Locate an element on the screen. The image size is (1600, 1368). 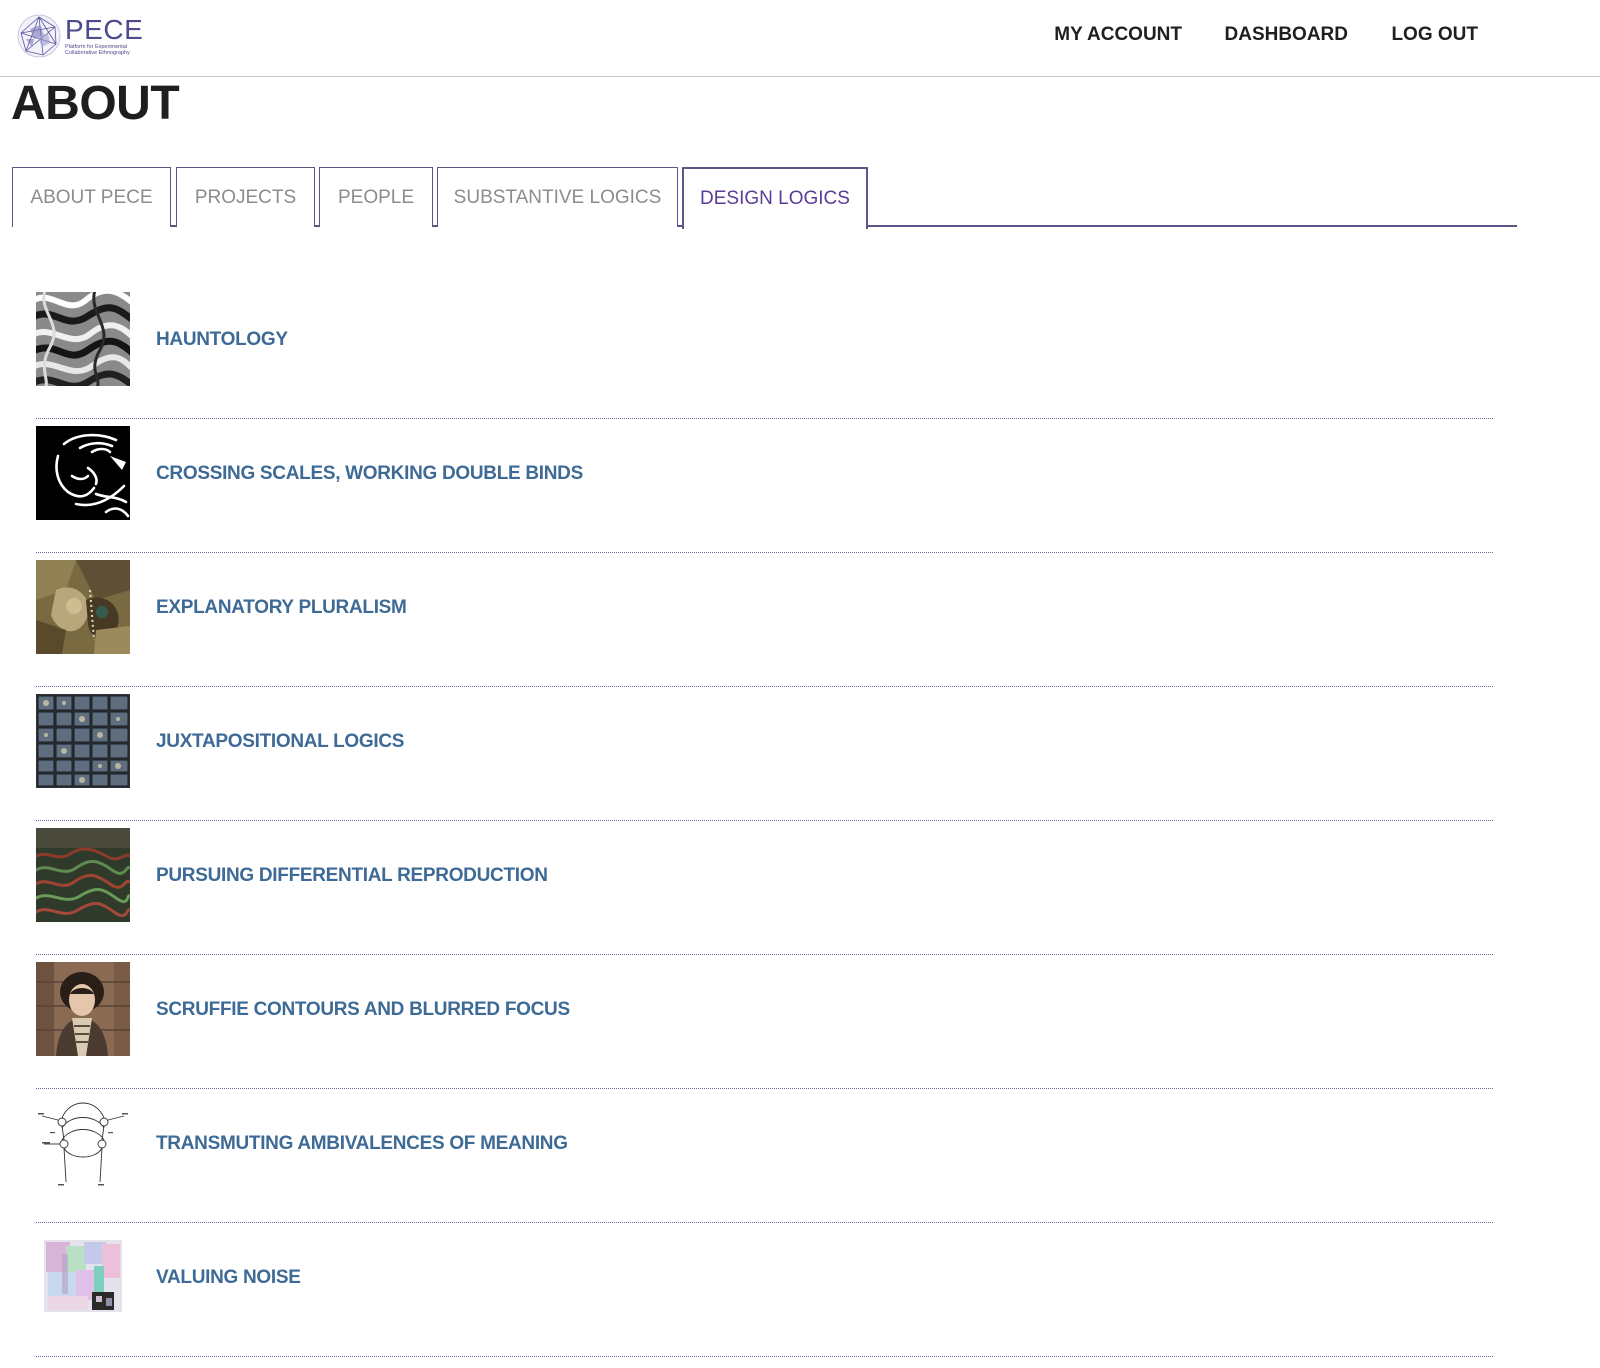
transmuting-ambivalences-thumbnail is located at coordinates (83, 1143).